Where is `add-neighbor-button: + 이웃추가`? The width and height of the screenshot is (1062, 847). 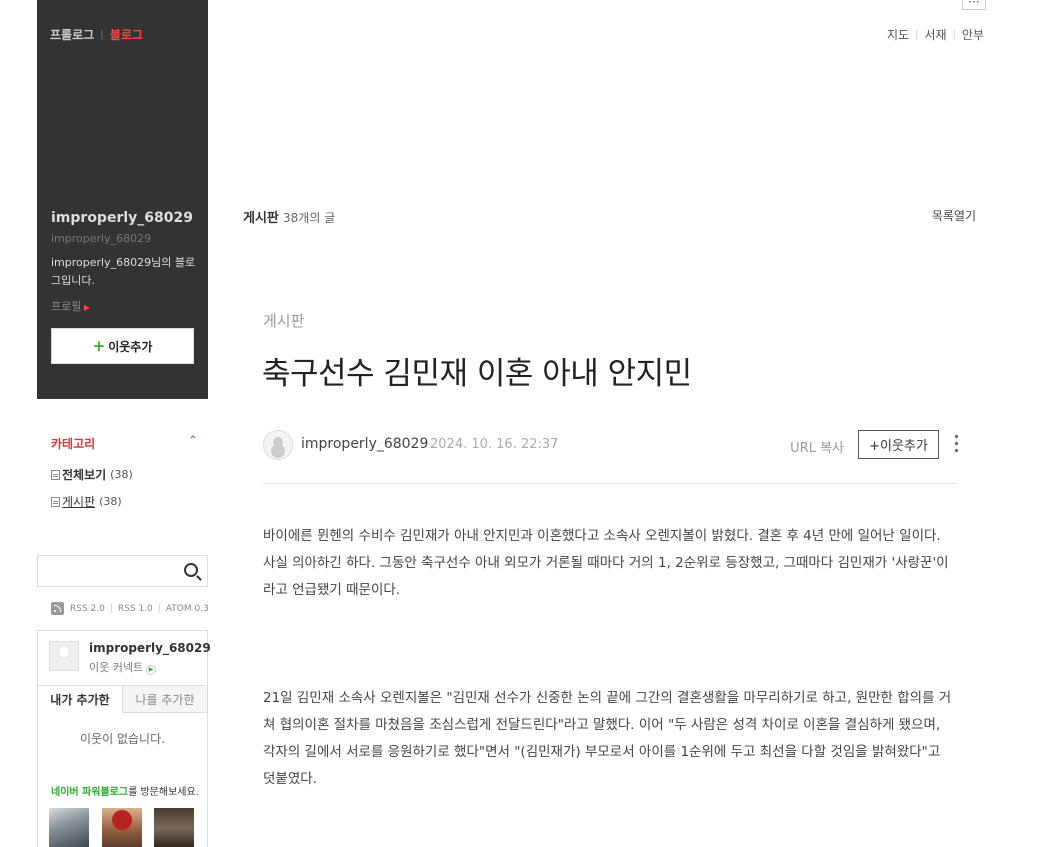
add-neighbor-button: + 이웃추가 is located at coordinates (122, 346).